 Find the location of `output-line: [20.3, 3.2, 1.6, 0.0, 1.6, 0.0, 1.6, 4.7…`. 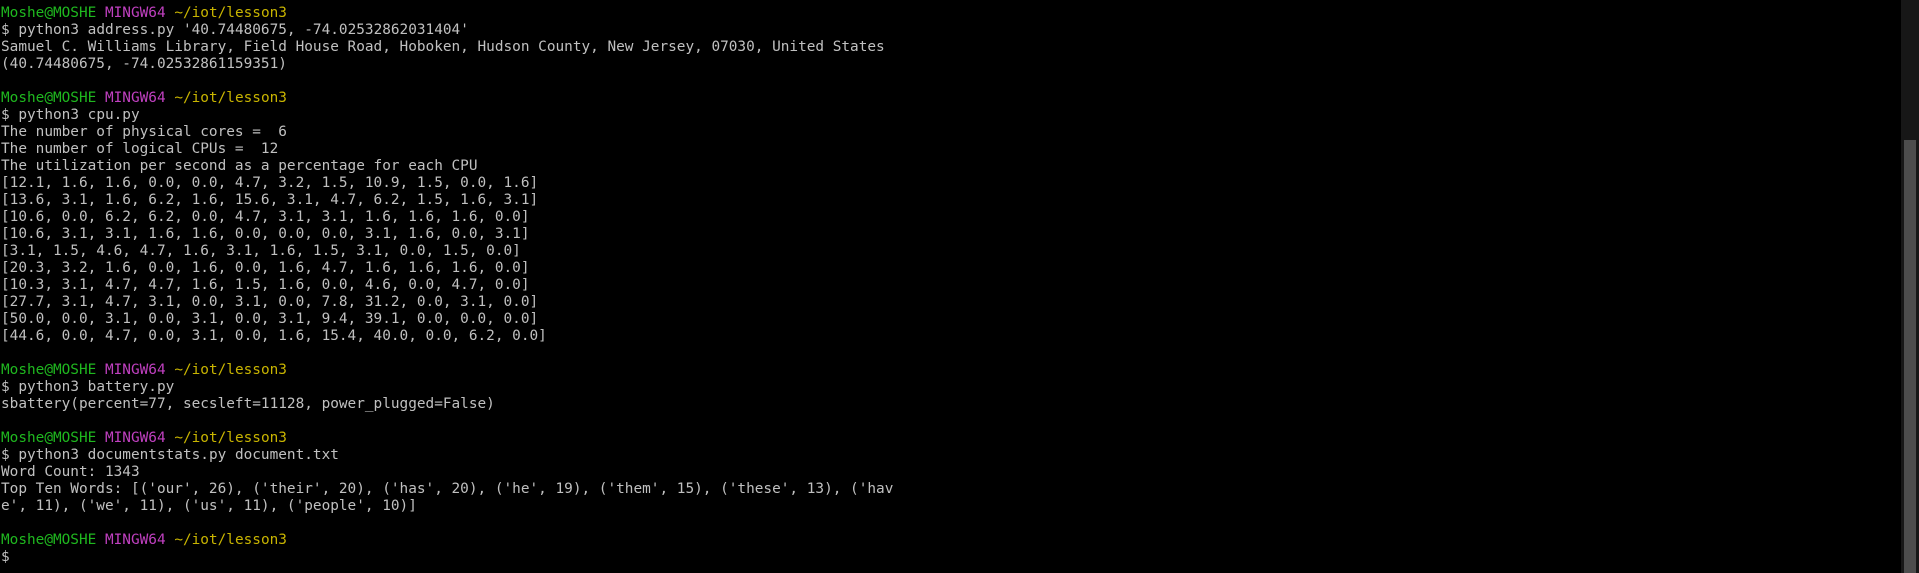

output-line: [20.3, 3.2, 1.6, 0.0, 1.6, 0.0, 1.6, 4.7… is located at coordinates (265, 268).